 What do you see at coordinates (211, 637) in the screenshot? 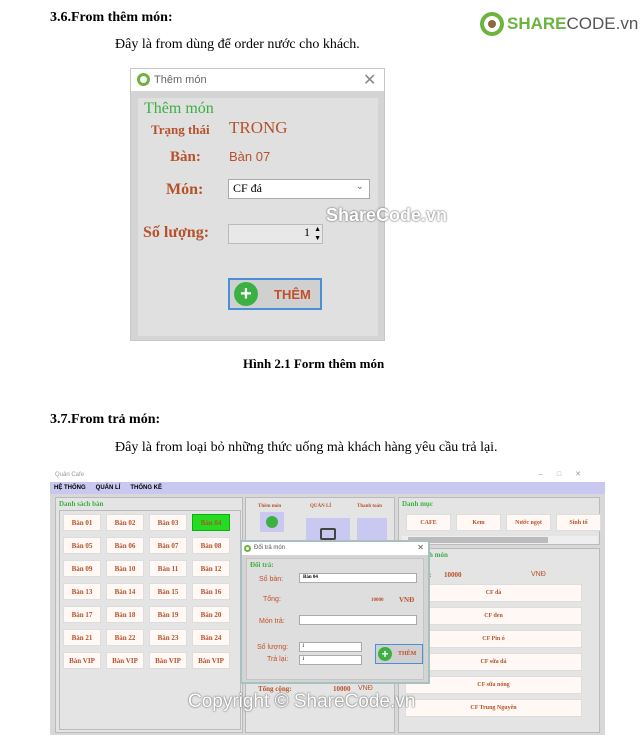
I see `table-button: Bàn 24` at bounding box center [211, 637].